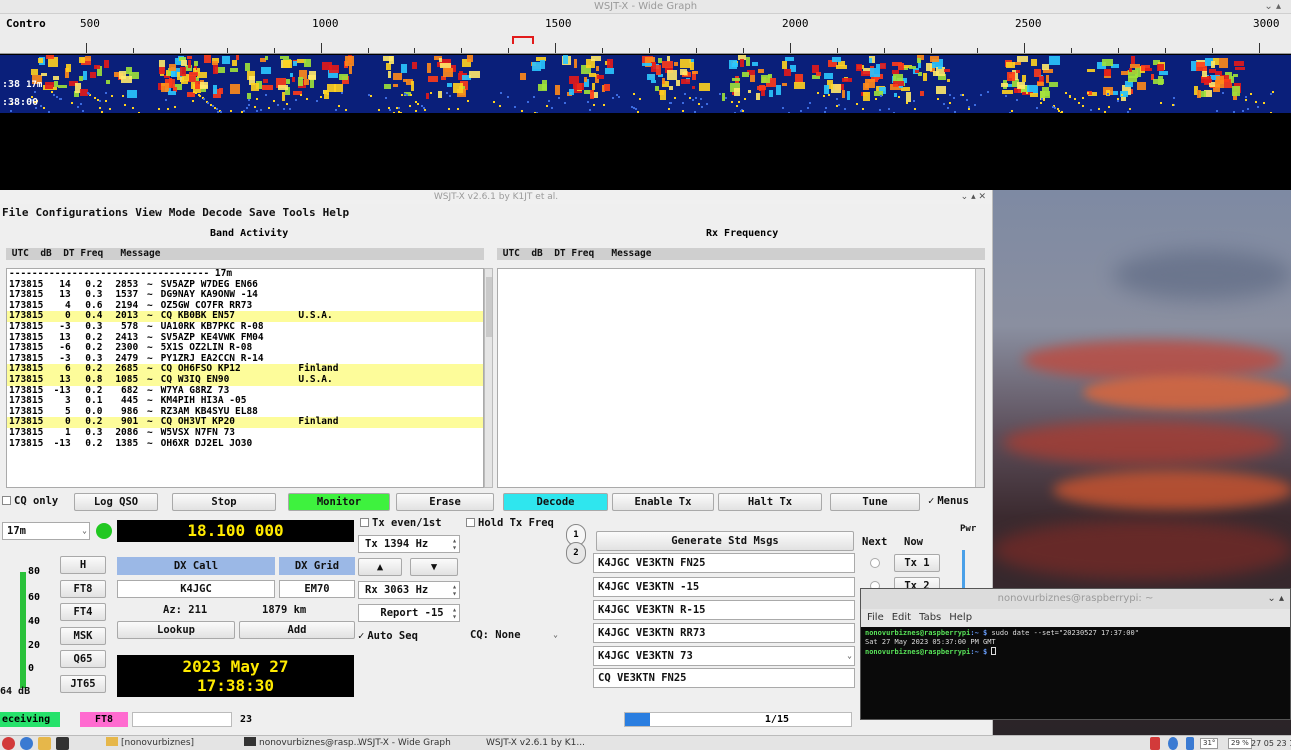 The width and height of the screenshot is (1291, 750). I want to click on band-activity-row: 173815 13 0.8 1085 ~ CQ W3IQ EN90 U.S.A., so click(245, 380).